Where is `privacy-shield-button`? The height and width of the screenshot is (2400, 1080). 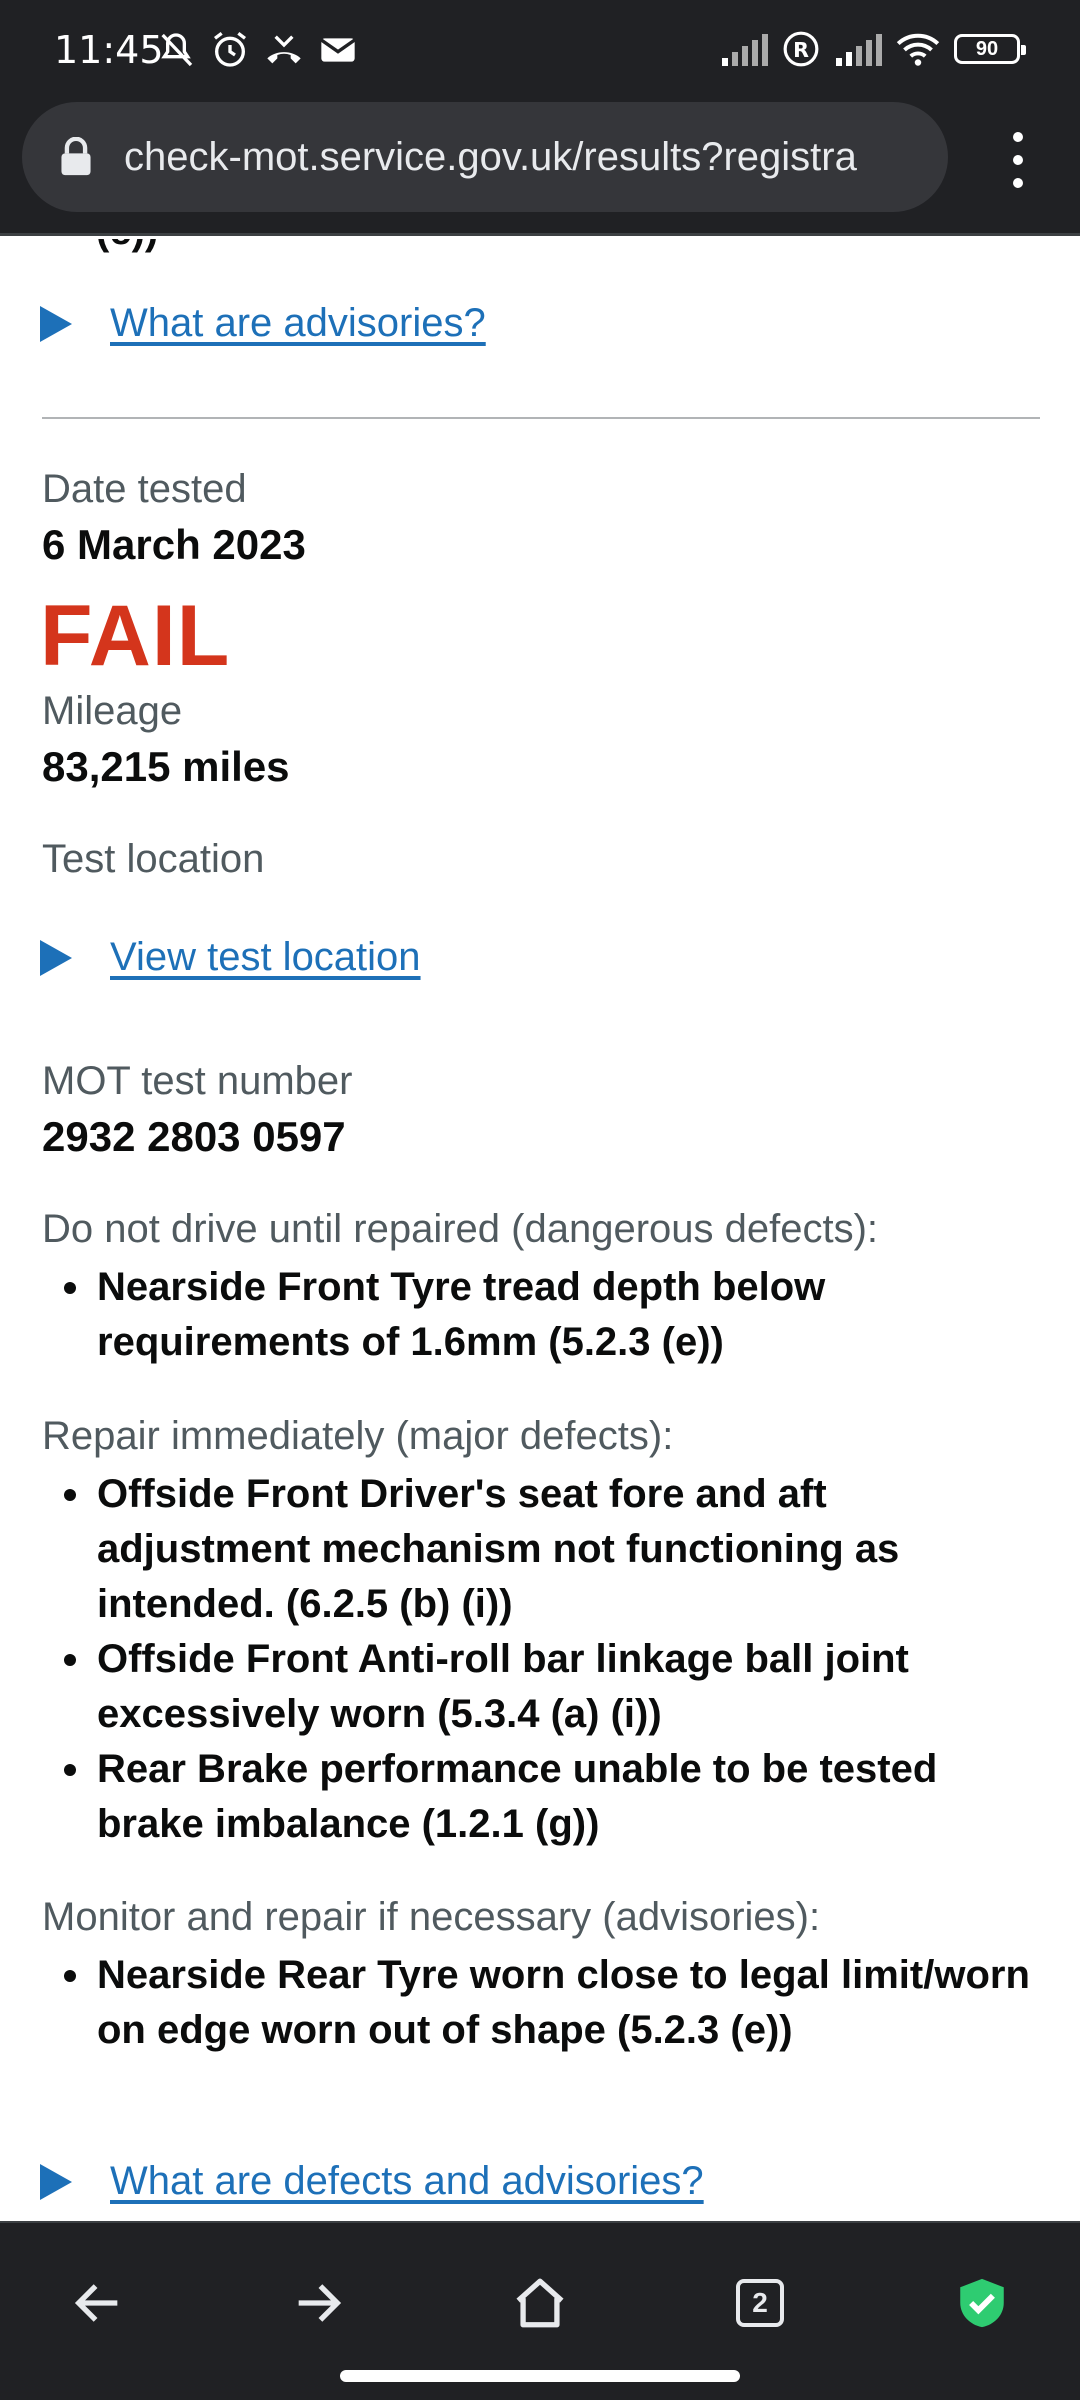
privacy-shield-button is located at coordinates (982, 2303).